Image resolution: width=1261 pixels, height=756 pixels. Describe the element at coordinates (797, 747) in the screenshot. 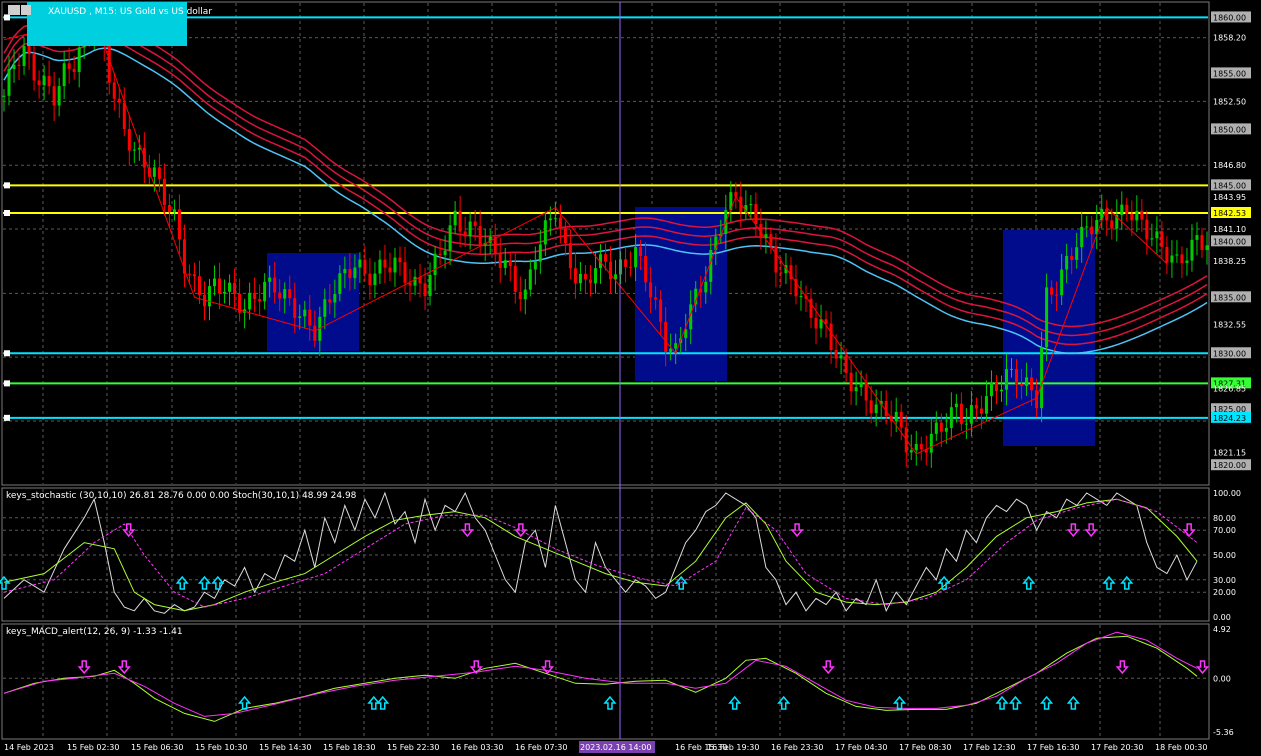

I see `time-label: 16 Feb 23:30` at that location.